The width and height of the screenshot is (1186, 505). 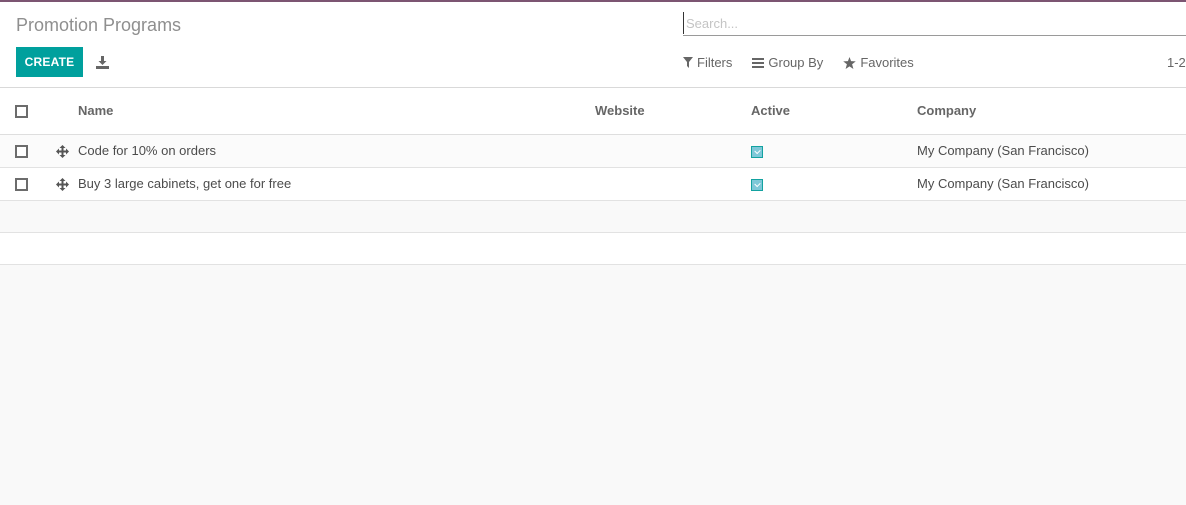 I want to click on select-all-cell, so click(x=28, y=111).